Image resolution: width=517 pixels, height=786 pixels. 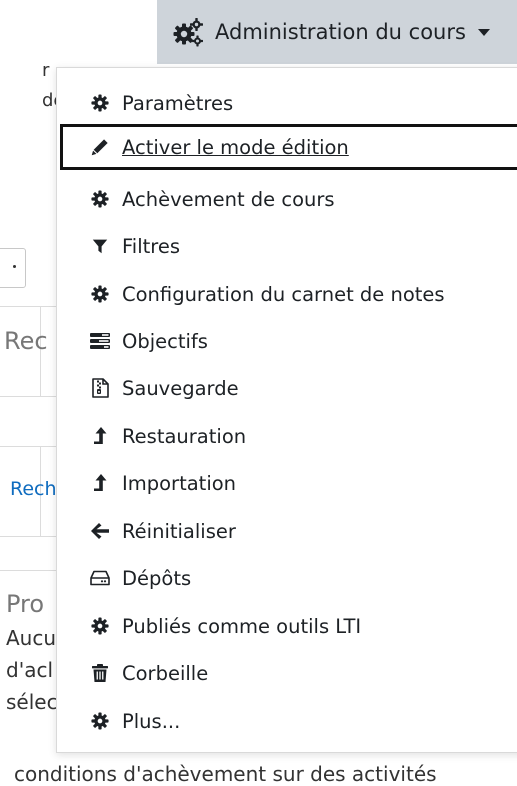 What do you see at coordinates (46, 70) in the screenshot?
I see `background-text-fragment: r` at bounding box center [46, 70].